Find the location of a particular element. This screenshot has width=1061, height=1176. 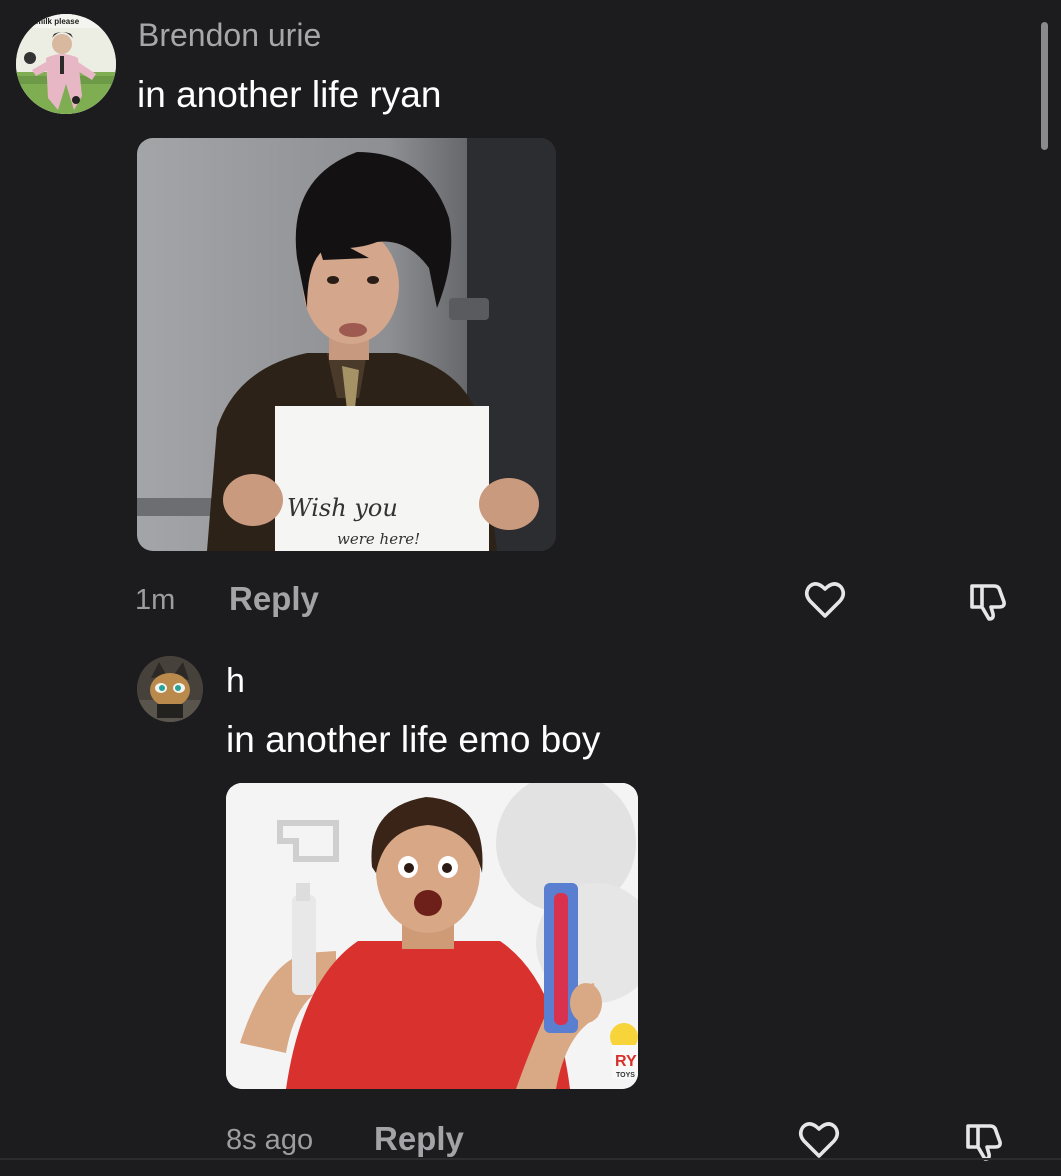

comment-text: in another life ryan is located at coordinates (289, 94).